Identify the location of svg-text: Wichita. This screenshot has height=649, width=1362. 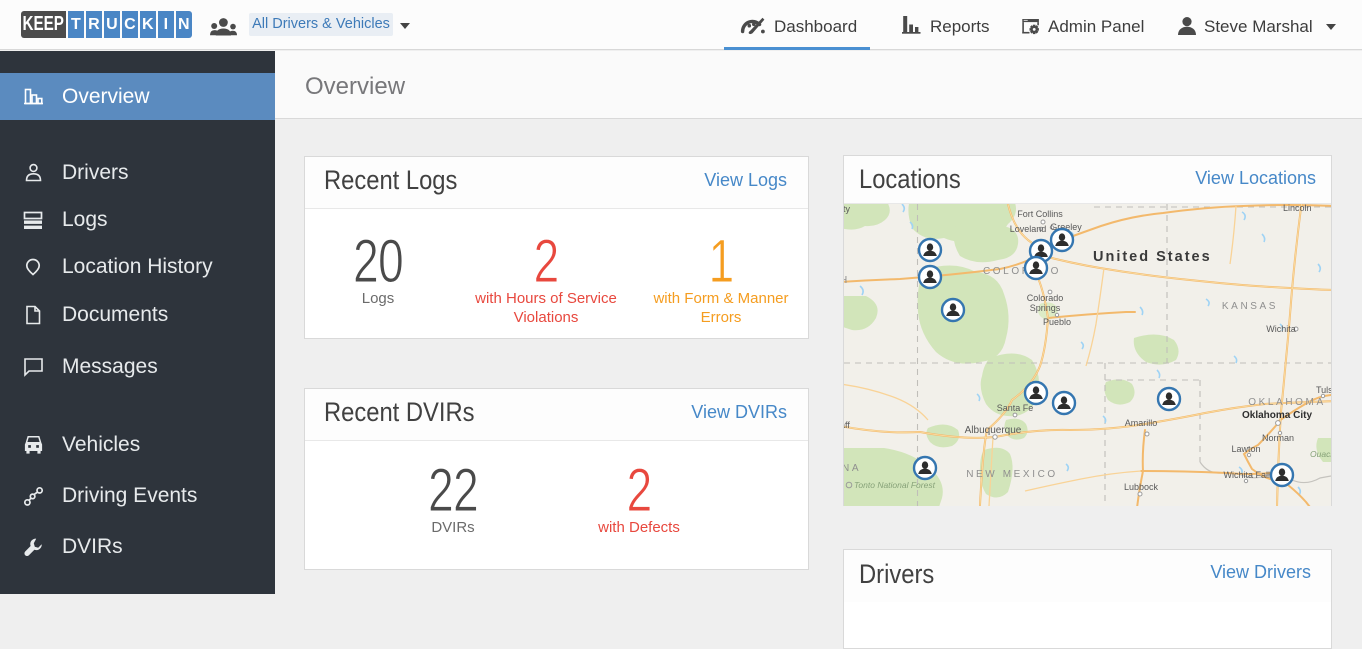
(1281, 329).